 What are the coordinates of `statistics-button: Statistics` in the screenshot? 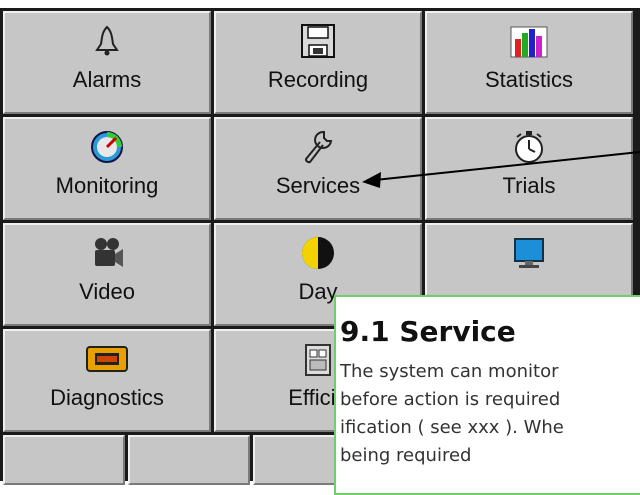 It's located at (529, 62).